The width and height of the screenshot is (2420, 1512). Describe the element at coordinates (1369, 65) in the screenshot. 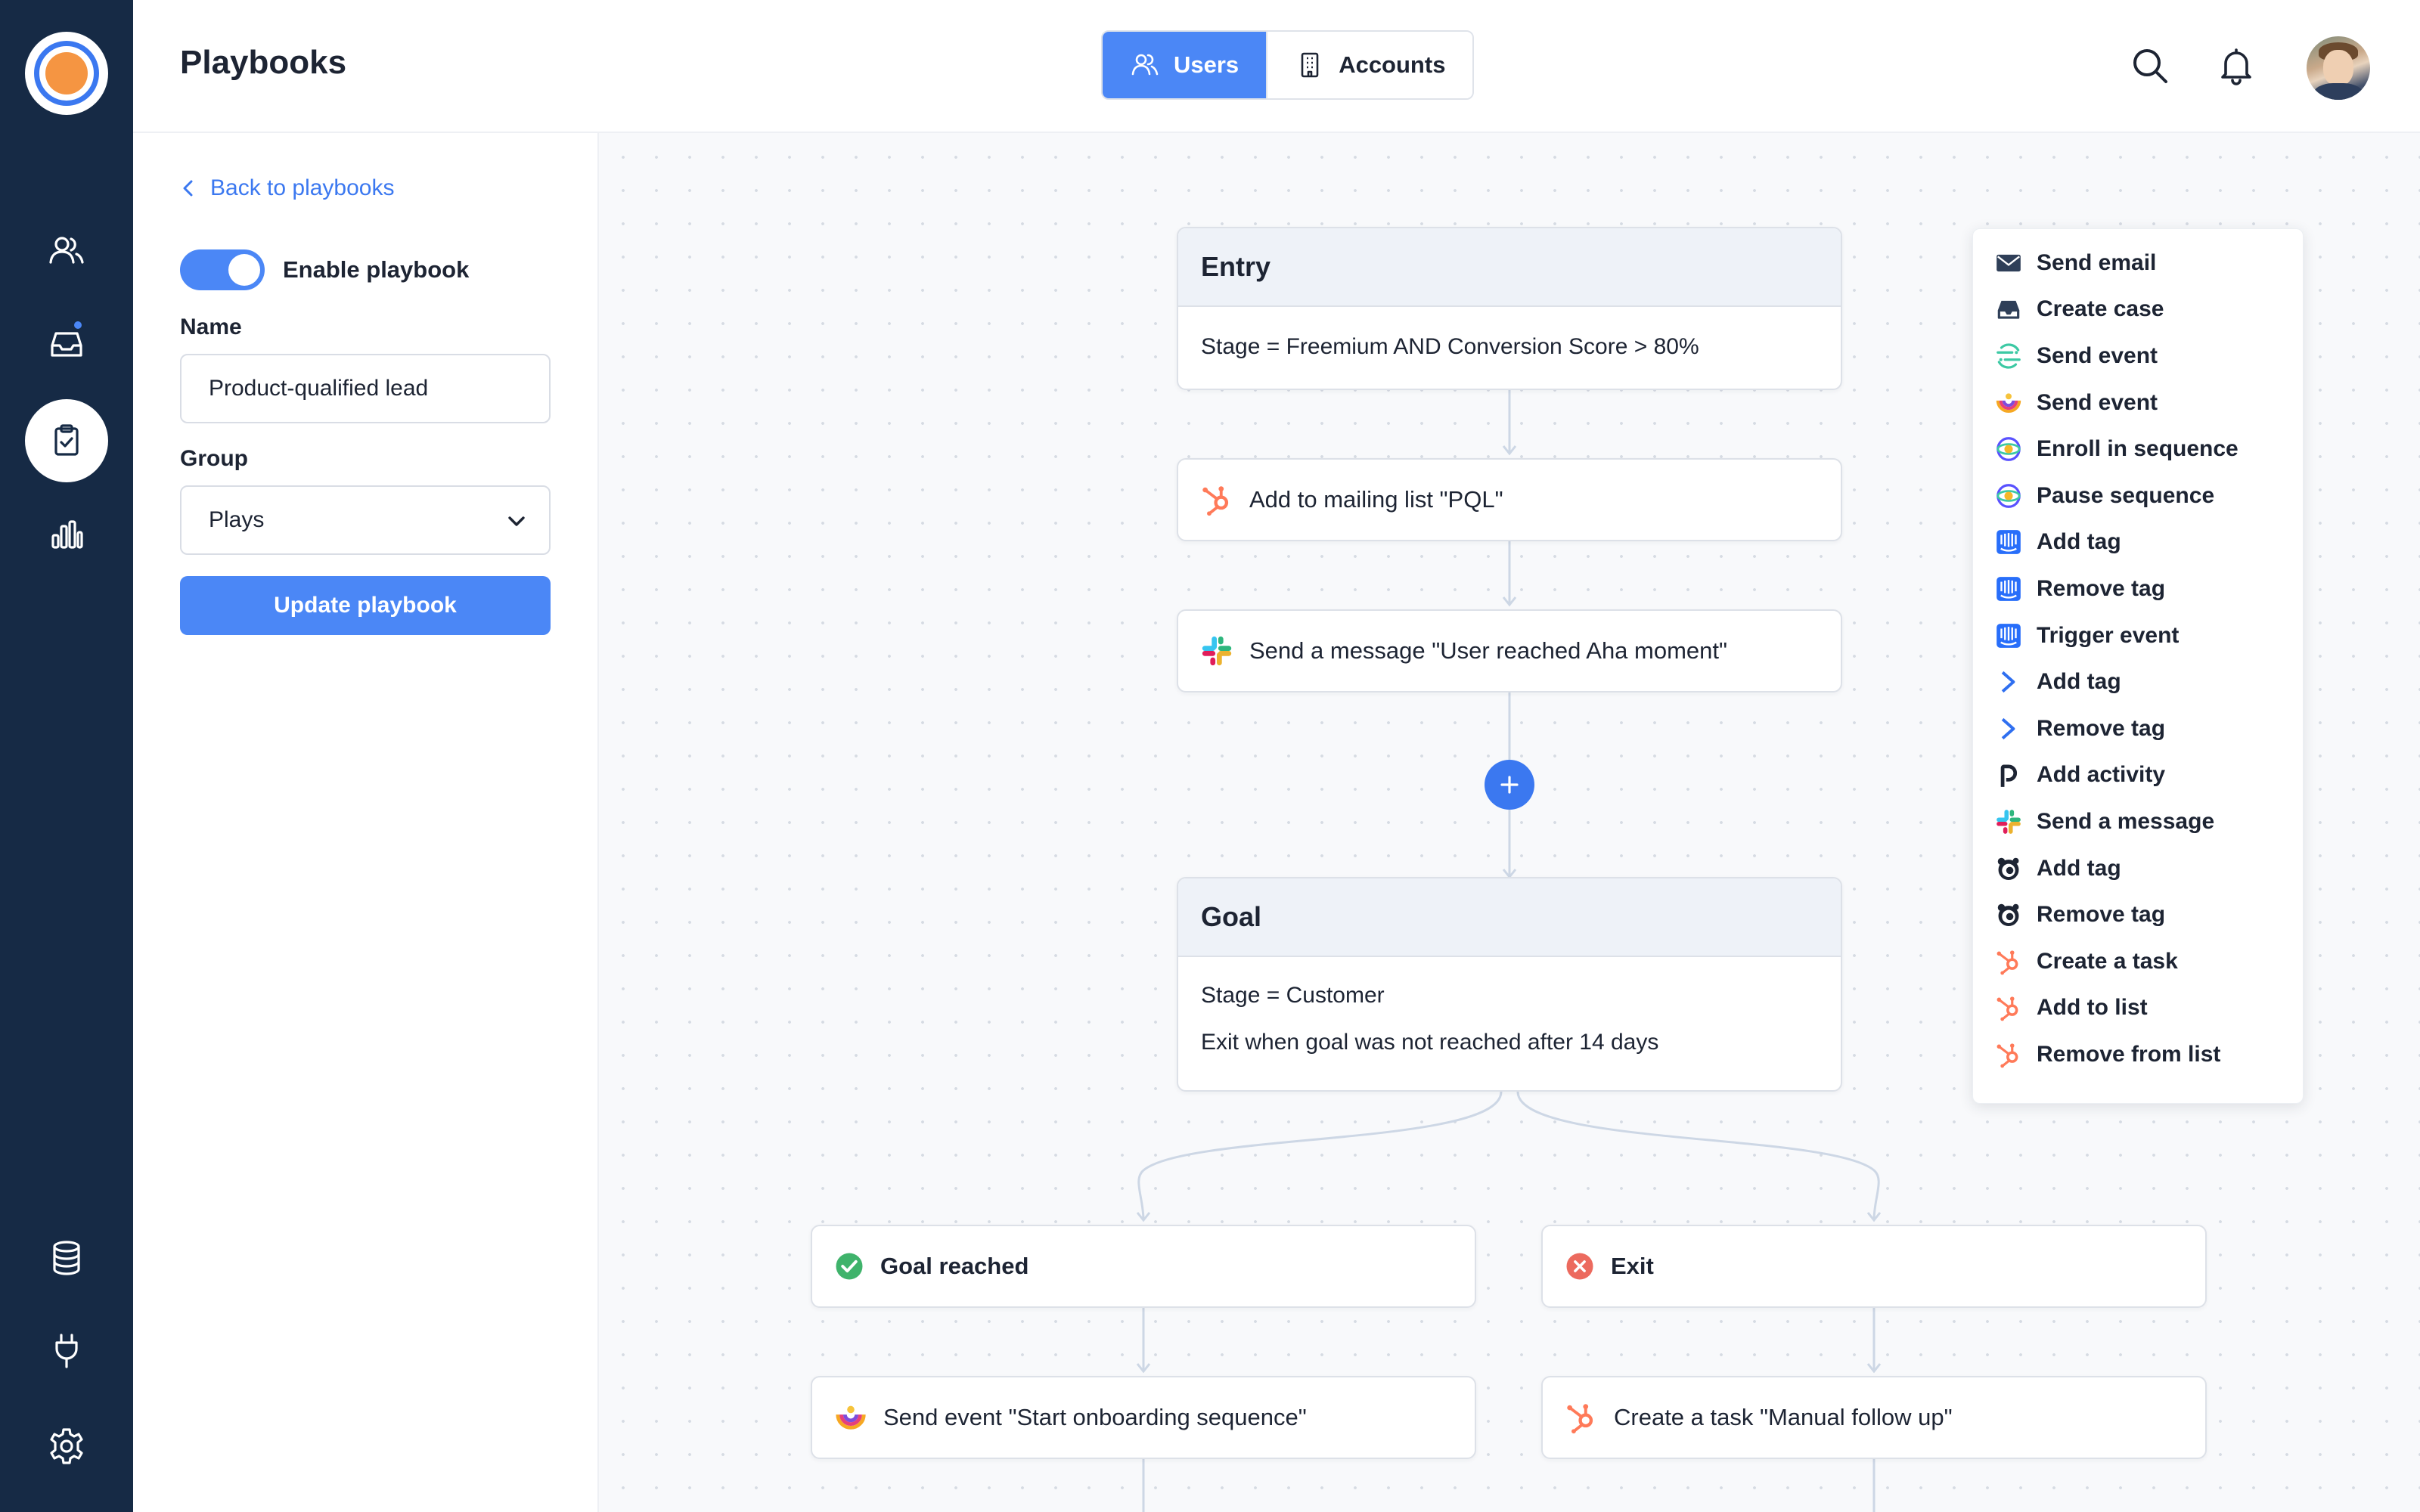

I see `segment-accounts: Accounts` at that location.